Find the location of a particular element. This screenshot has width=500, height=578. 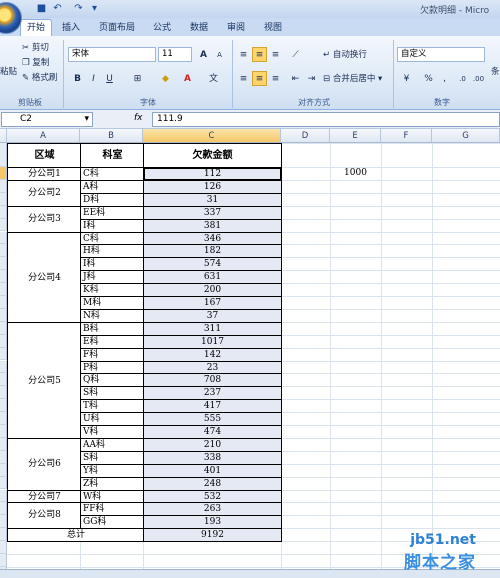

merge-center-button: ⊟ 合并后居中 ▾ is located at coordinates (352, 79).